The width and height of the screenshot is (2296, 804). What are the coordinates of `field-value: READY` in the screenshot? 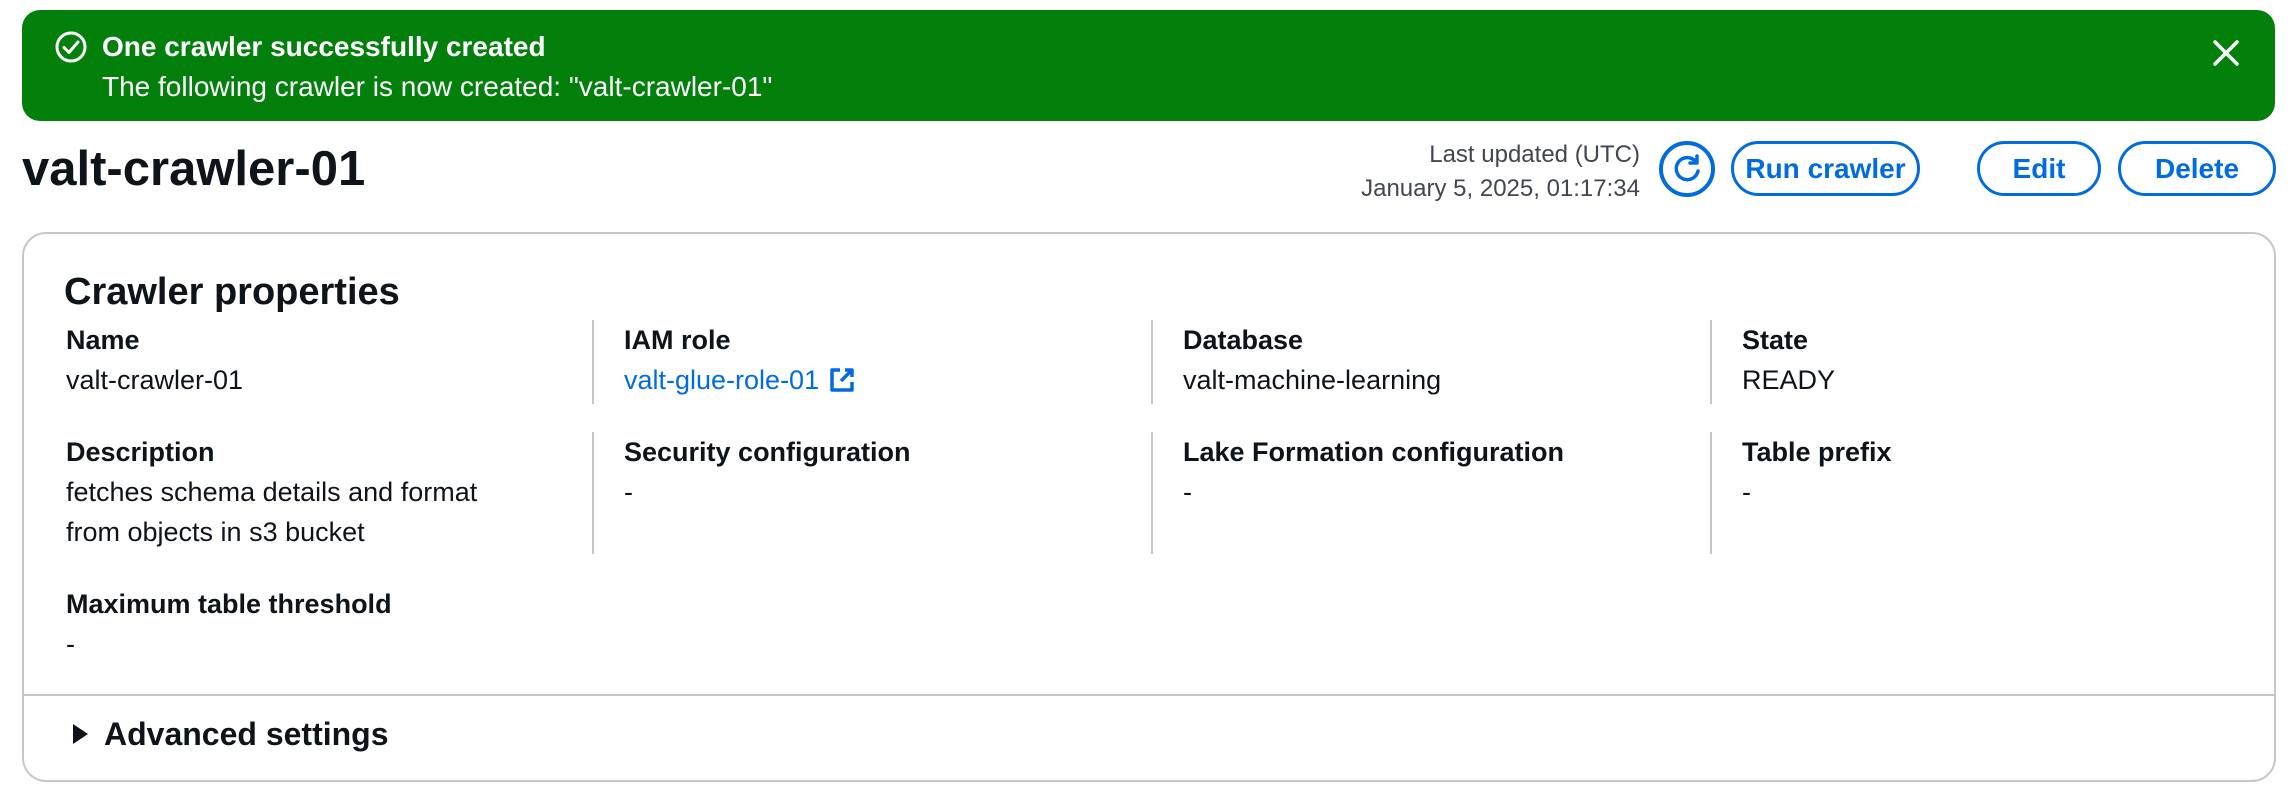 It's located at (1789, 380).